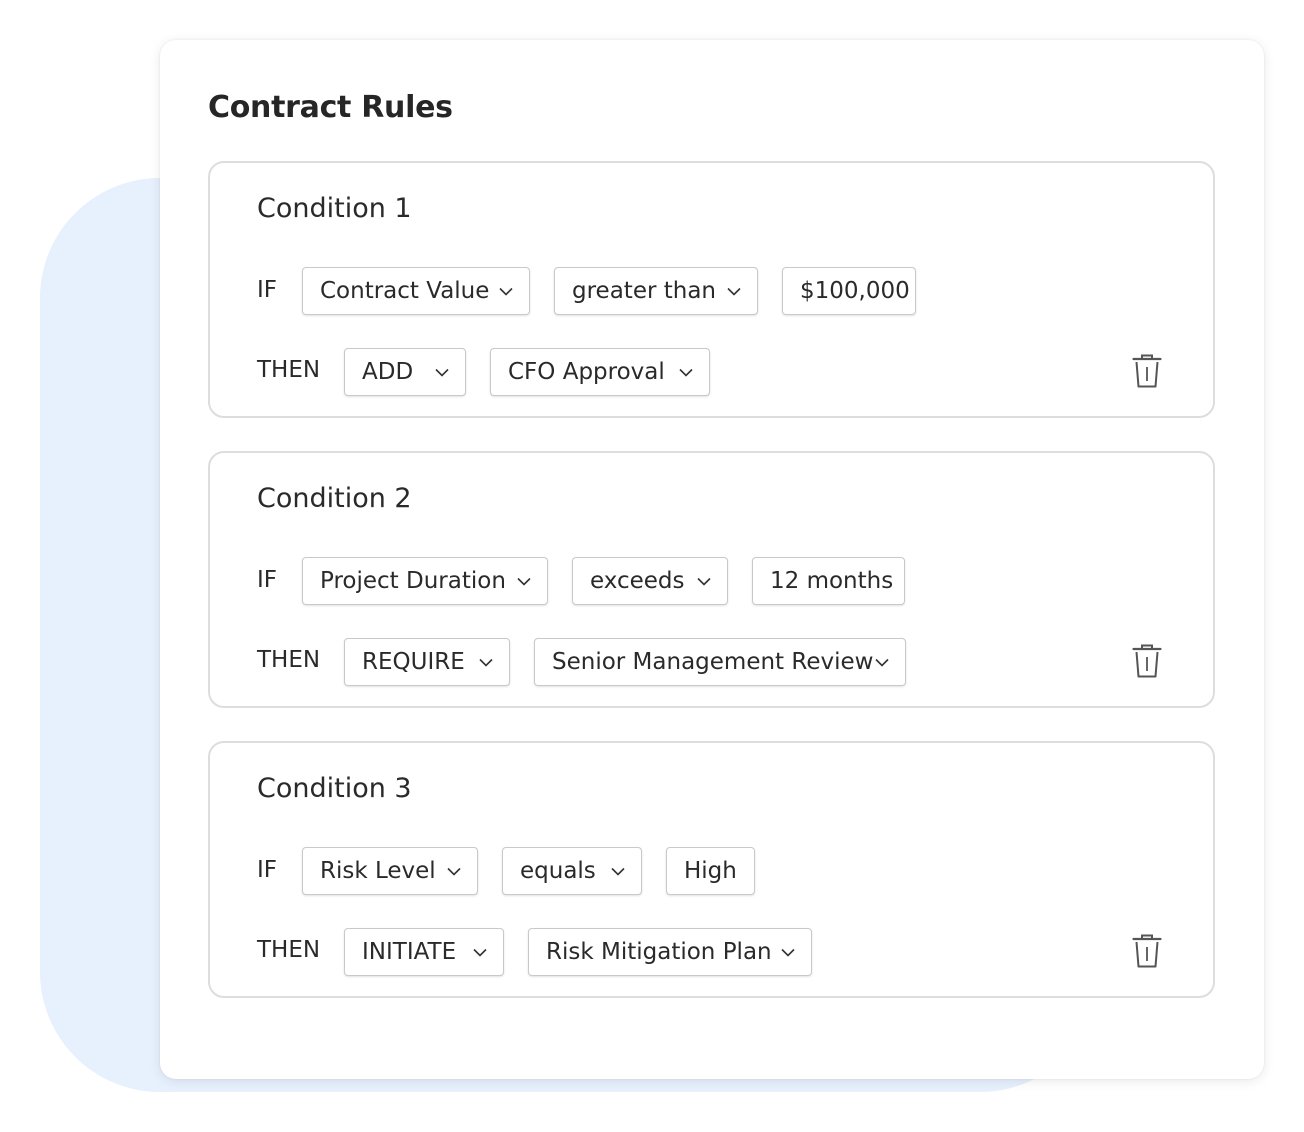 This screenshot has height=1132, width=1304. What do you see at coordinates (644, 291) in the screenshot?
I see `operator-dropdown-value: greater than` at bounding box center [644, 291].